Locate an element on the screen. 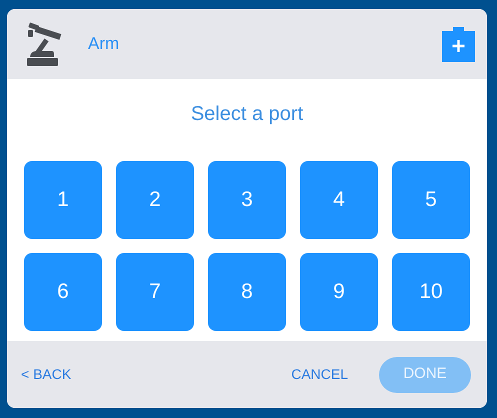  port-button: 7 is located at coordinates (155, 292).